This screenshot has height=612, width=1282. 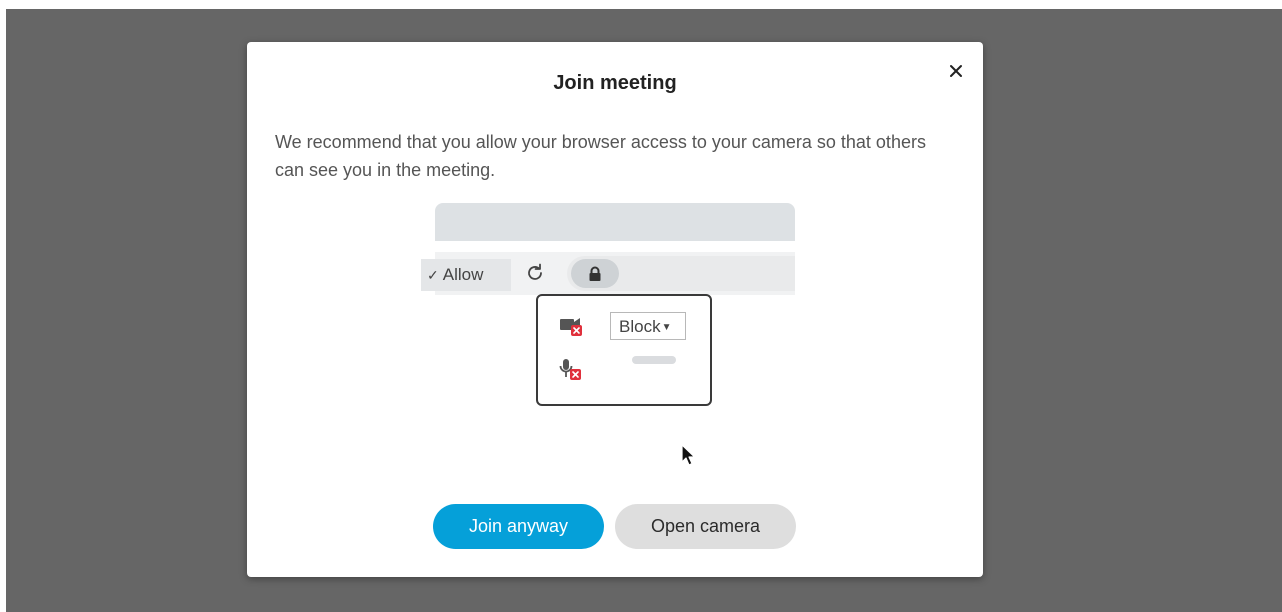 I want to click on browser-permission-illustration: Block▼, so click(x=615, y=318).